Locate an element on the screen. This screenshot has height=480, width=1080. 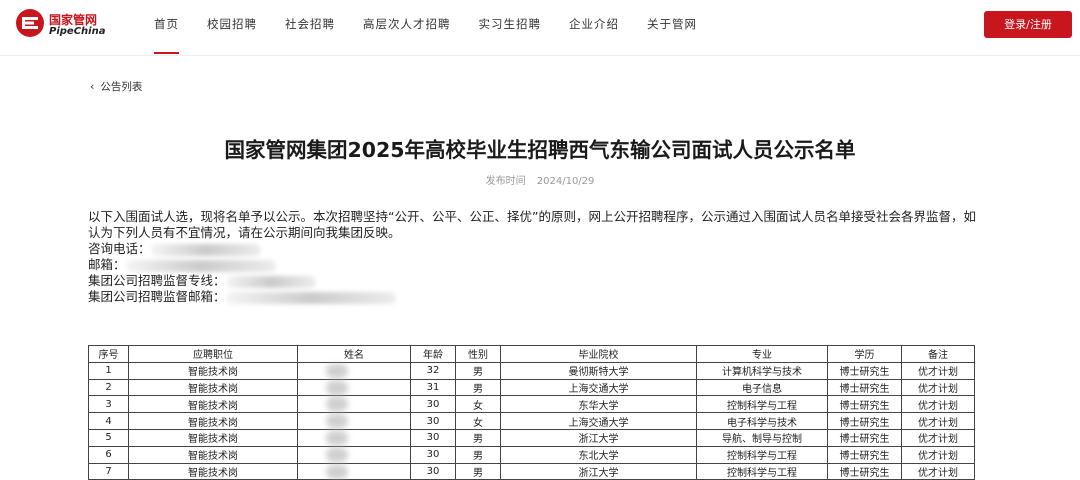
col-header-age: 年龄 is located at coordinates (433, 354).